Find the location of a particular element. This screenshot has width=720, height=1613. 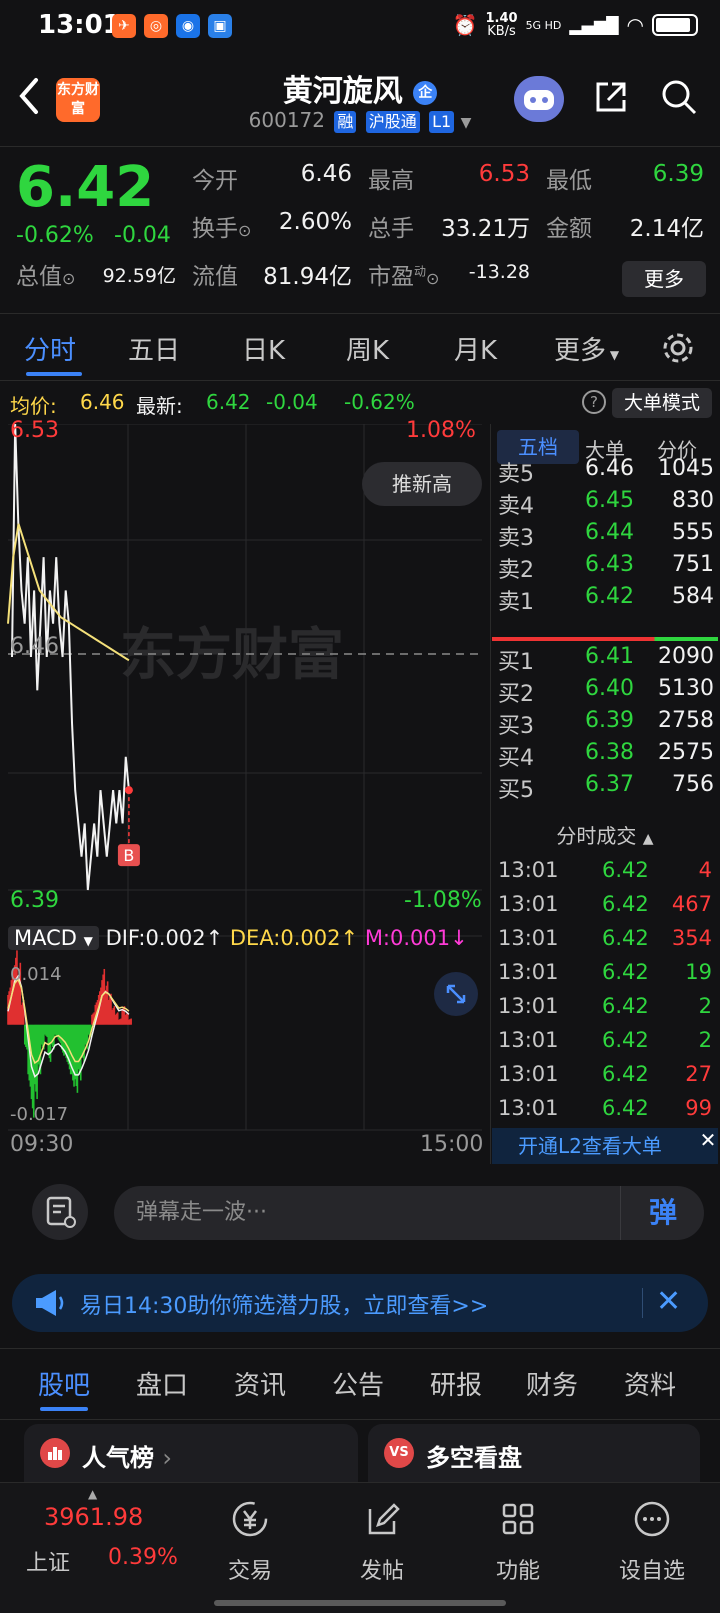

more-dots-icon is located at coordinates (652, 1519).